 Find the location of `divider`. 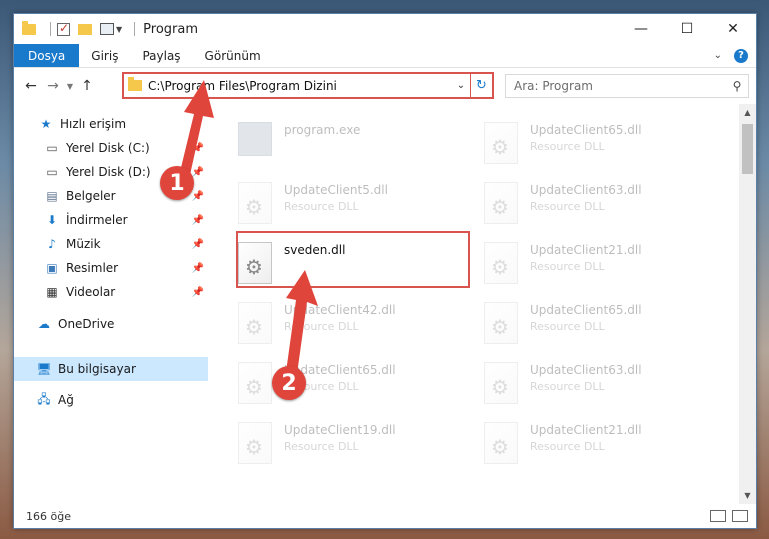

divider is located at coordinates (135, 29).